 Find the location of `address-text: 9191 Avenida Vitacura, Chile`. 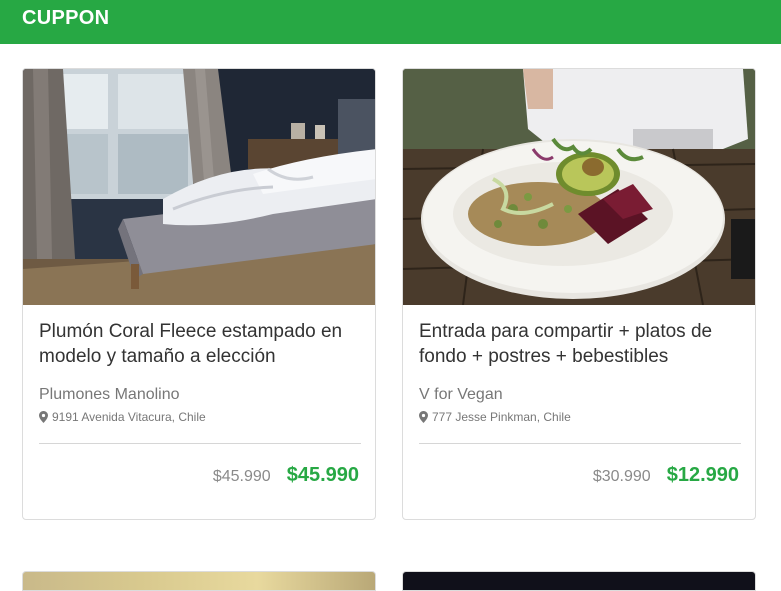

address-text: 9191 Avenida Vitacura, Chile is located at coordinates (129, 417).